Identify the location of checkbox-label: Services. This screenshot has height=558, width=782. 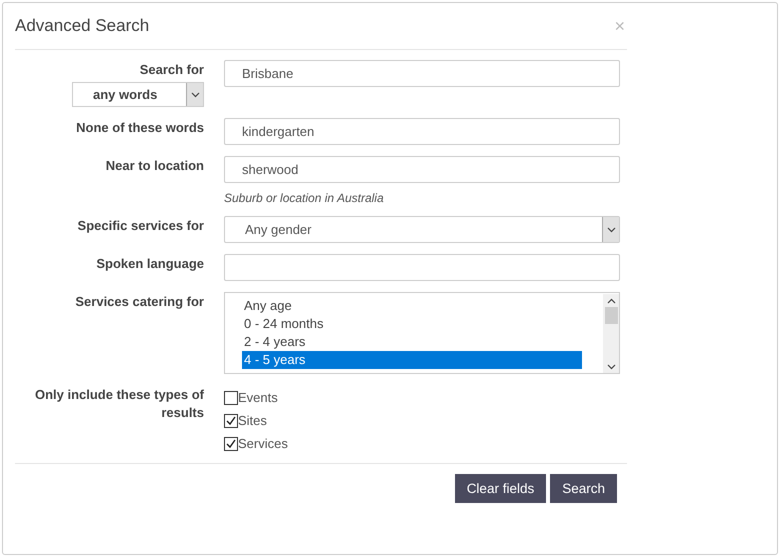
(263, 443).